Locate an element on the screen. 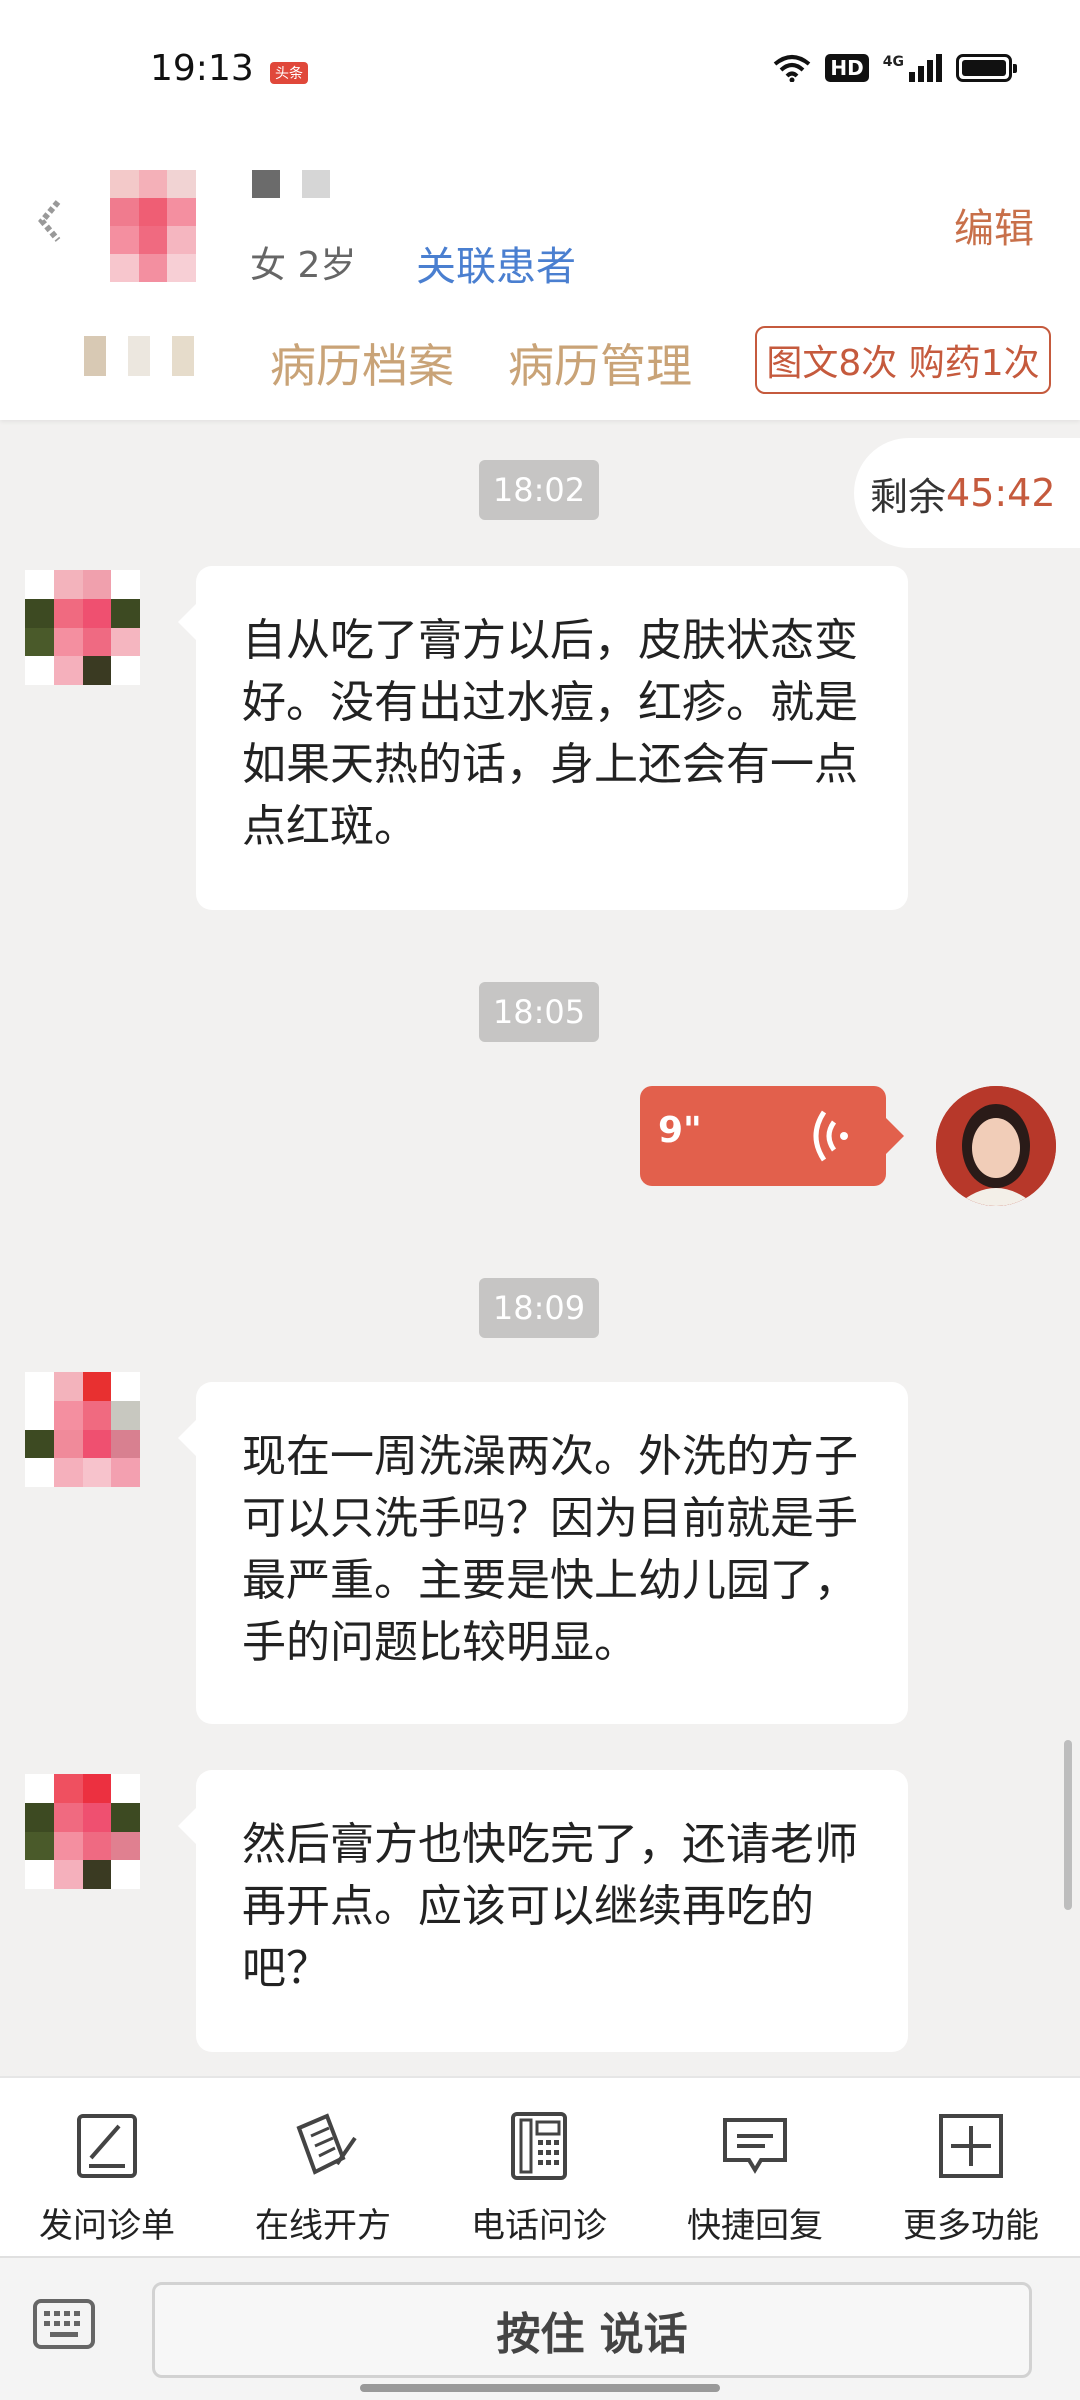  tab-bar: 病历档案 病历管理 图文8次 购药1次 is located at coordinates (540, 360).